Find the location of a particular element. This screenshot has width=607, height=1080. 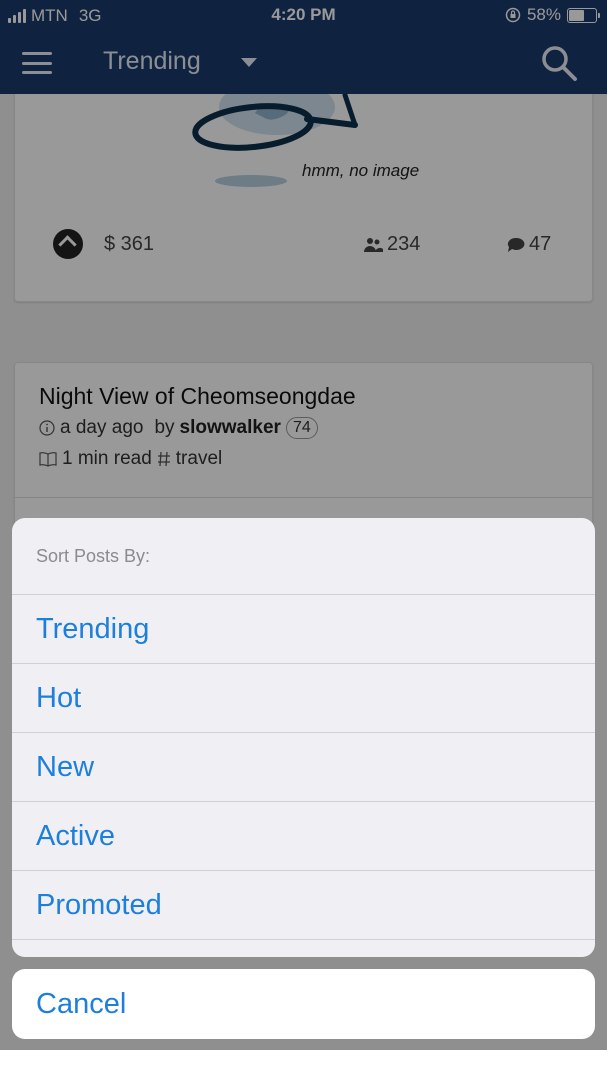

sort-option-hot: Hot is located at coordinates (303, 698).